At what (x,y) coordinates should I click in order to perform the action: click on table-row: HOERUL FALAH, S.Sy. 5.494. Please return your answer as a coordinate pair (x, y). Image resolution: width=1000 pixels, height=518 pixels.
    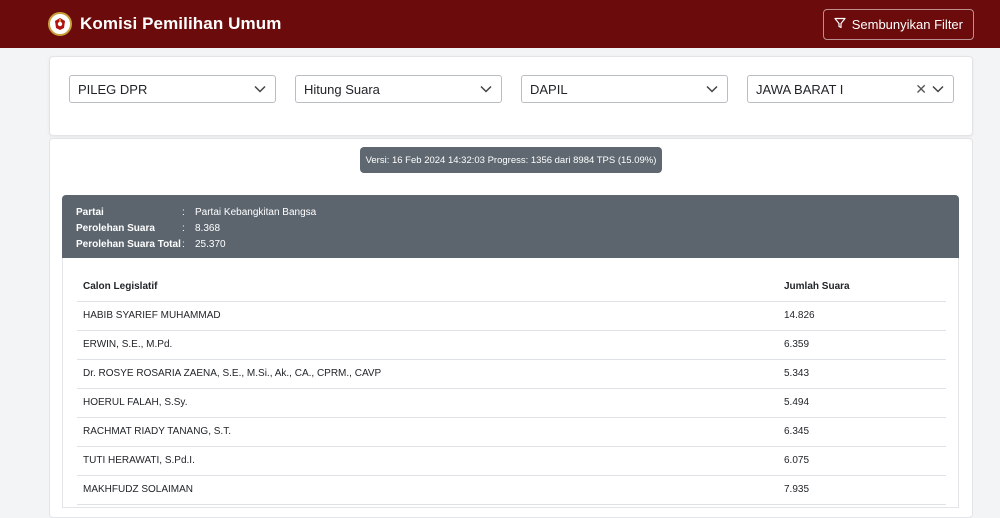
    Looking at the image, I should click on (511, 403).